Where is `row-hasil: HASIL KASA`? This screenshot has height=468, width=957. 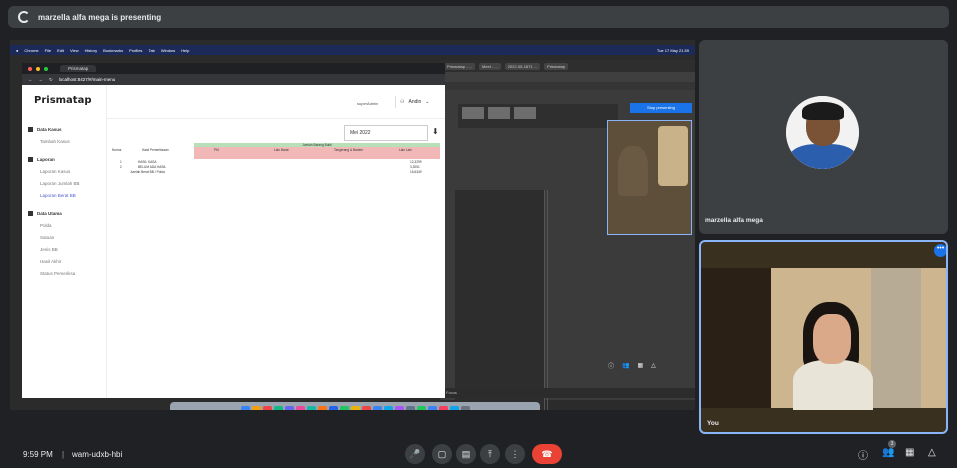 row-hasil: HASIL KASA is located at coordinates (147, 162).